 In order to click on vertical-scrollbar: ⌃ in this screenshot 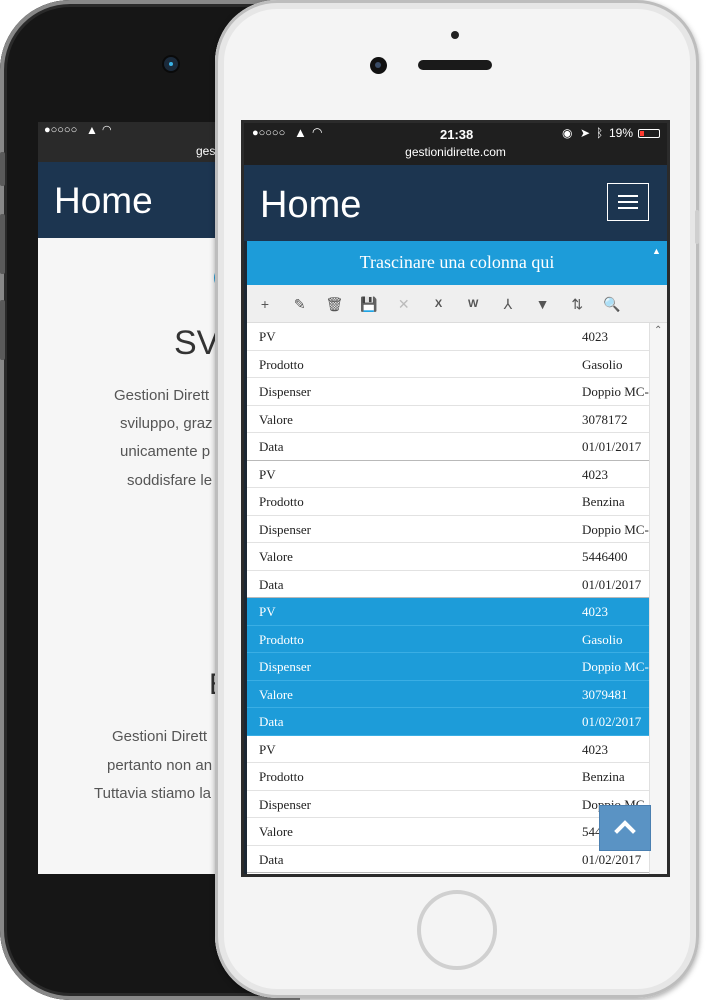, I will do `click(658, 598)`.